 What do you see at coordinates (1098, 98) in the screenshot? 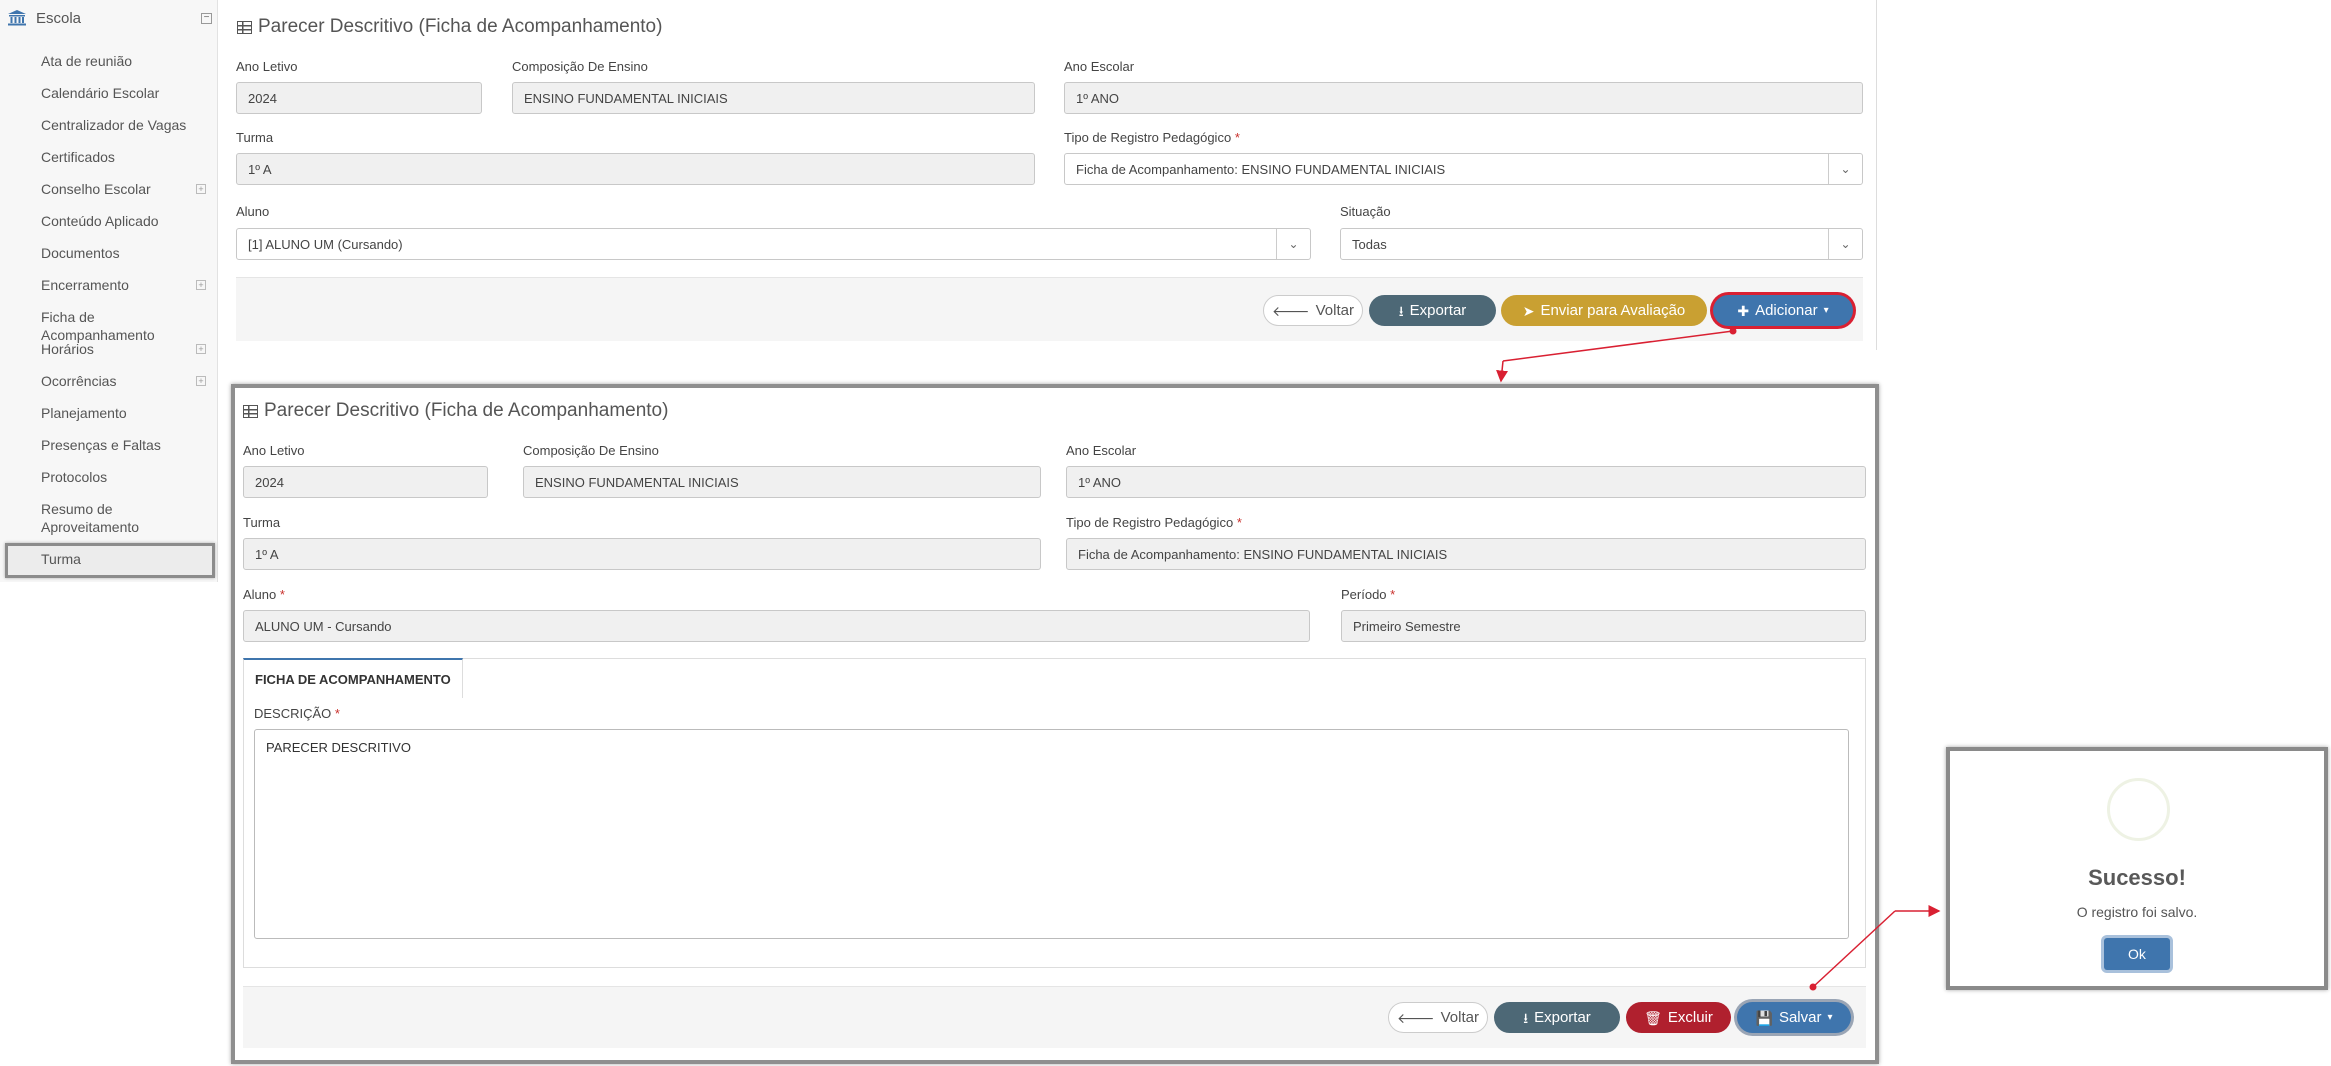
I see `ano-escolar-value: 1º ANO` at bounding box center [1098, 98].